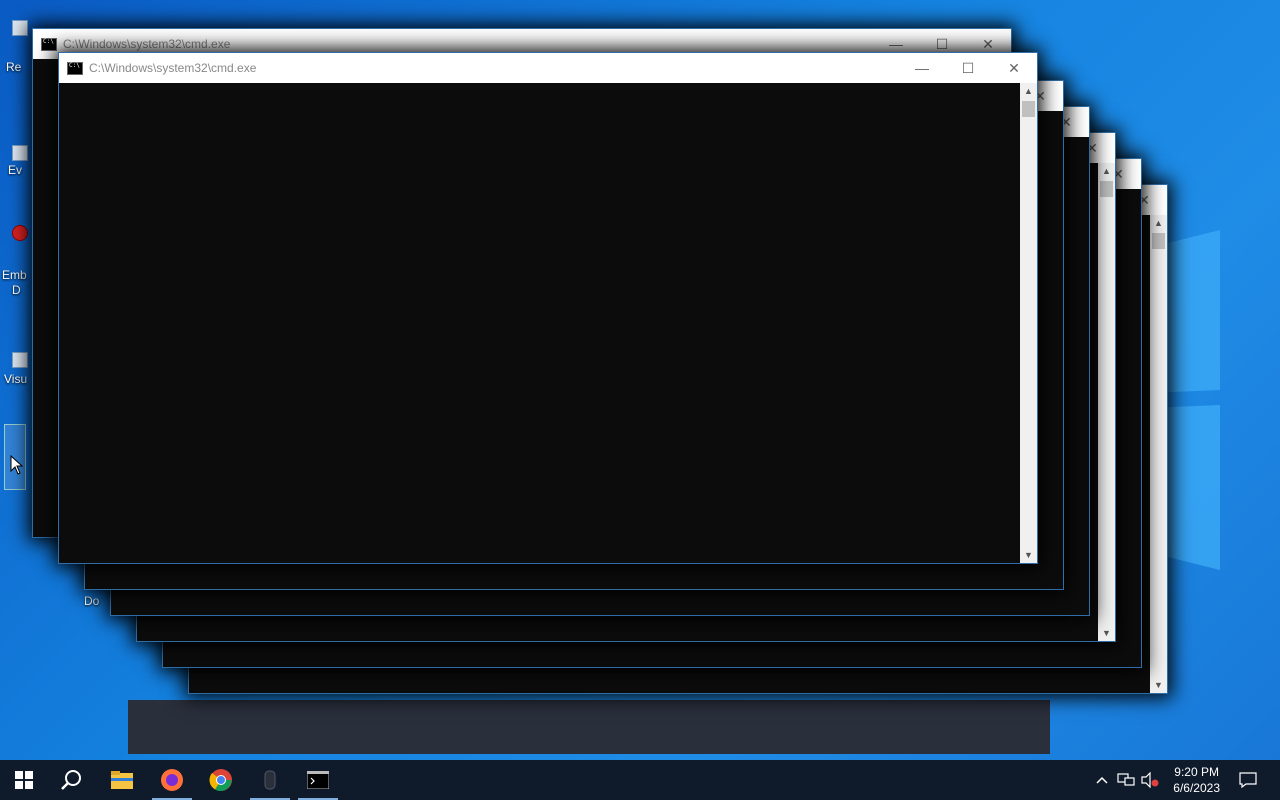  Describe the element at coordinates (1014, 68) in the screenshot. I see `close-button: ✕` at that location.